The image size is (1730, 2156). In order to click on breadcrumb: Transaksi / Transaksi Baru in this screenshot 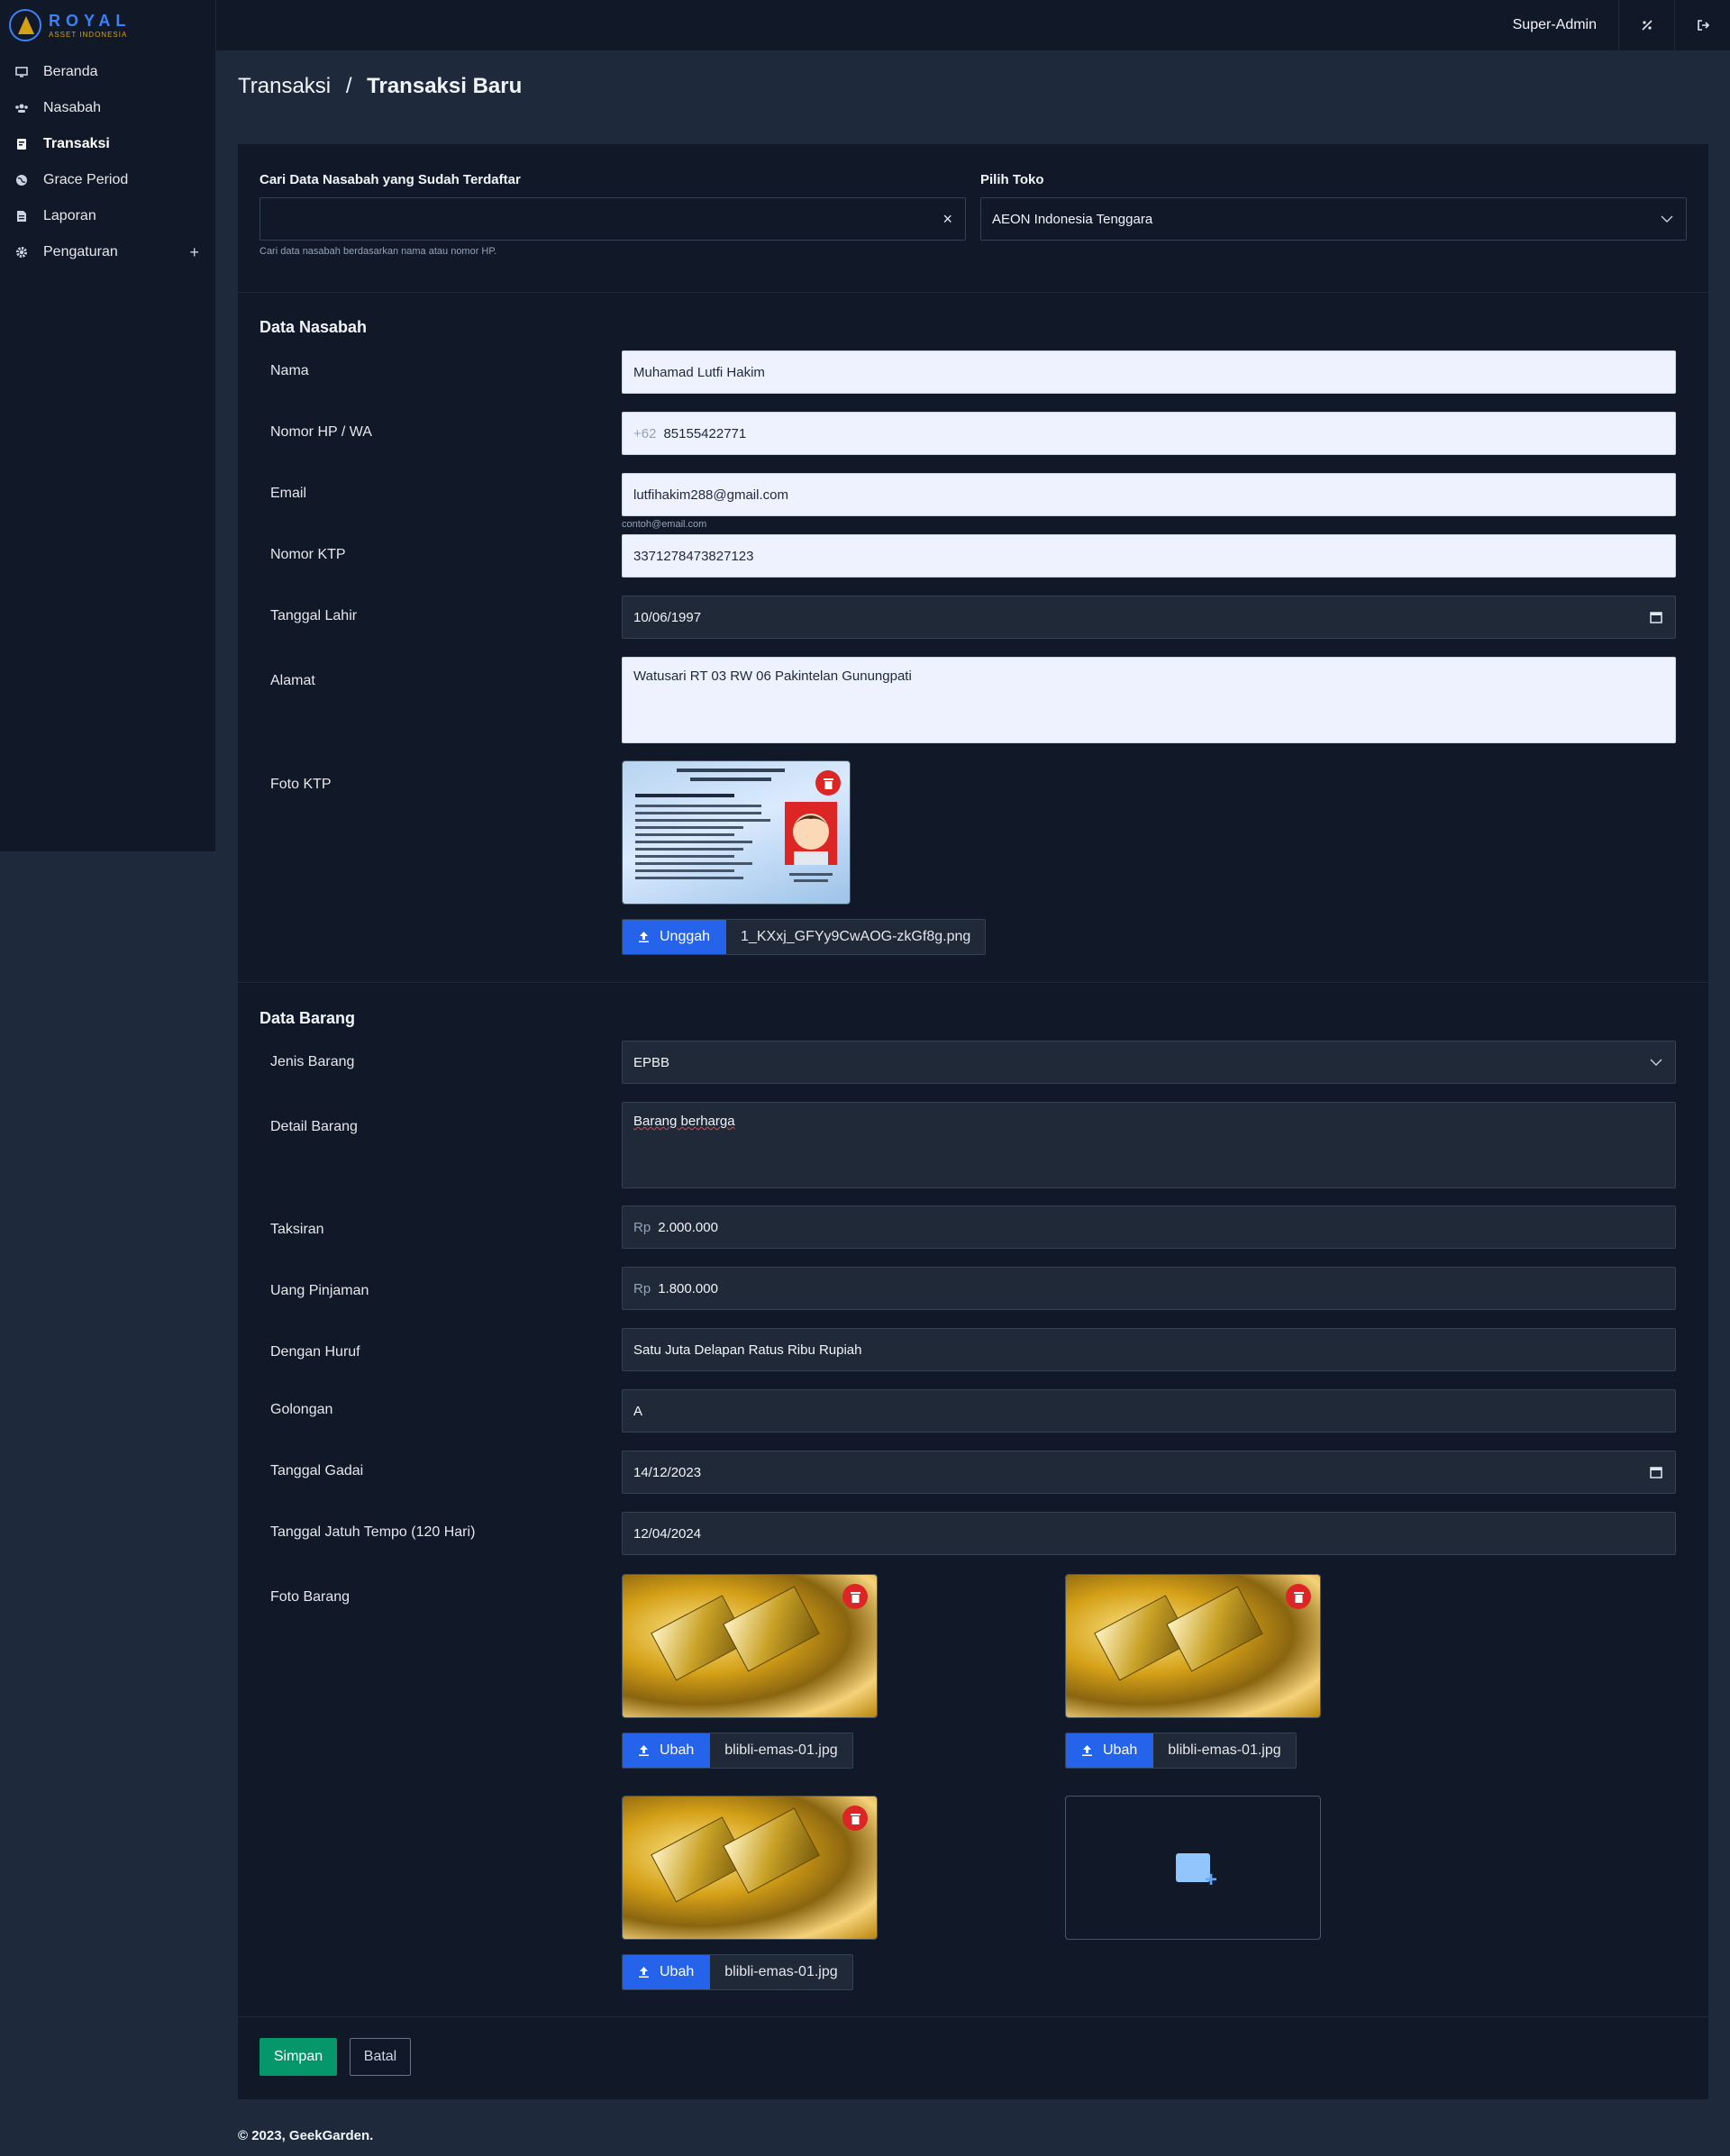, I will do `click(380, 86)`.